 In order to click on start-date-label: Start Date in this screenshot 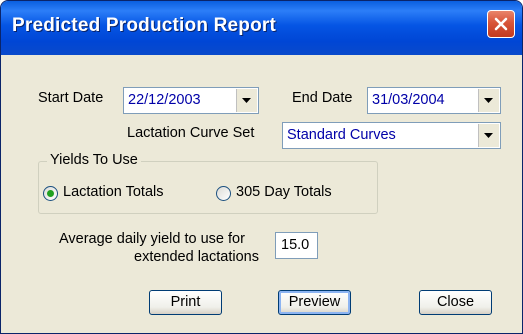, I will do `click(71, 98)`.